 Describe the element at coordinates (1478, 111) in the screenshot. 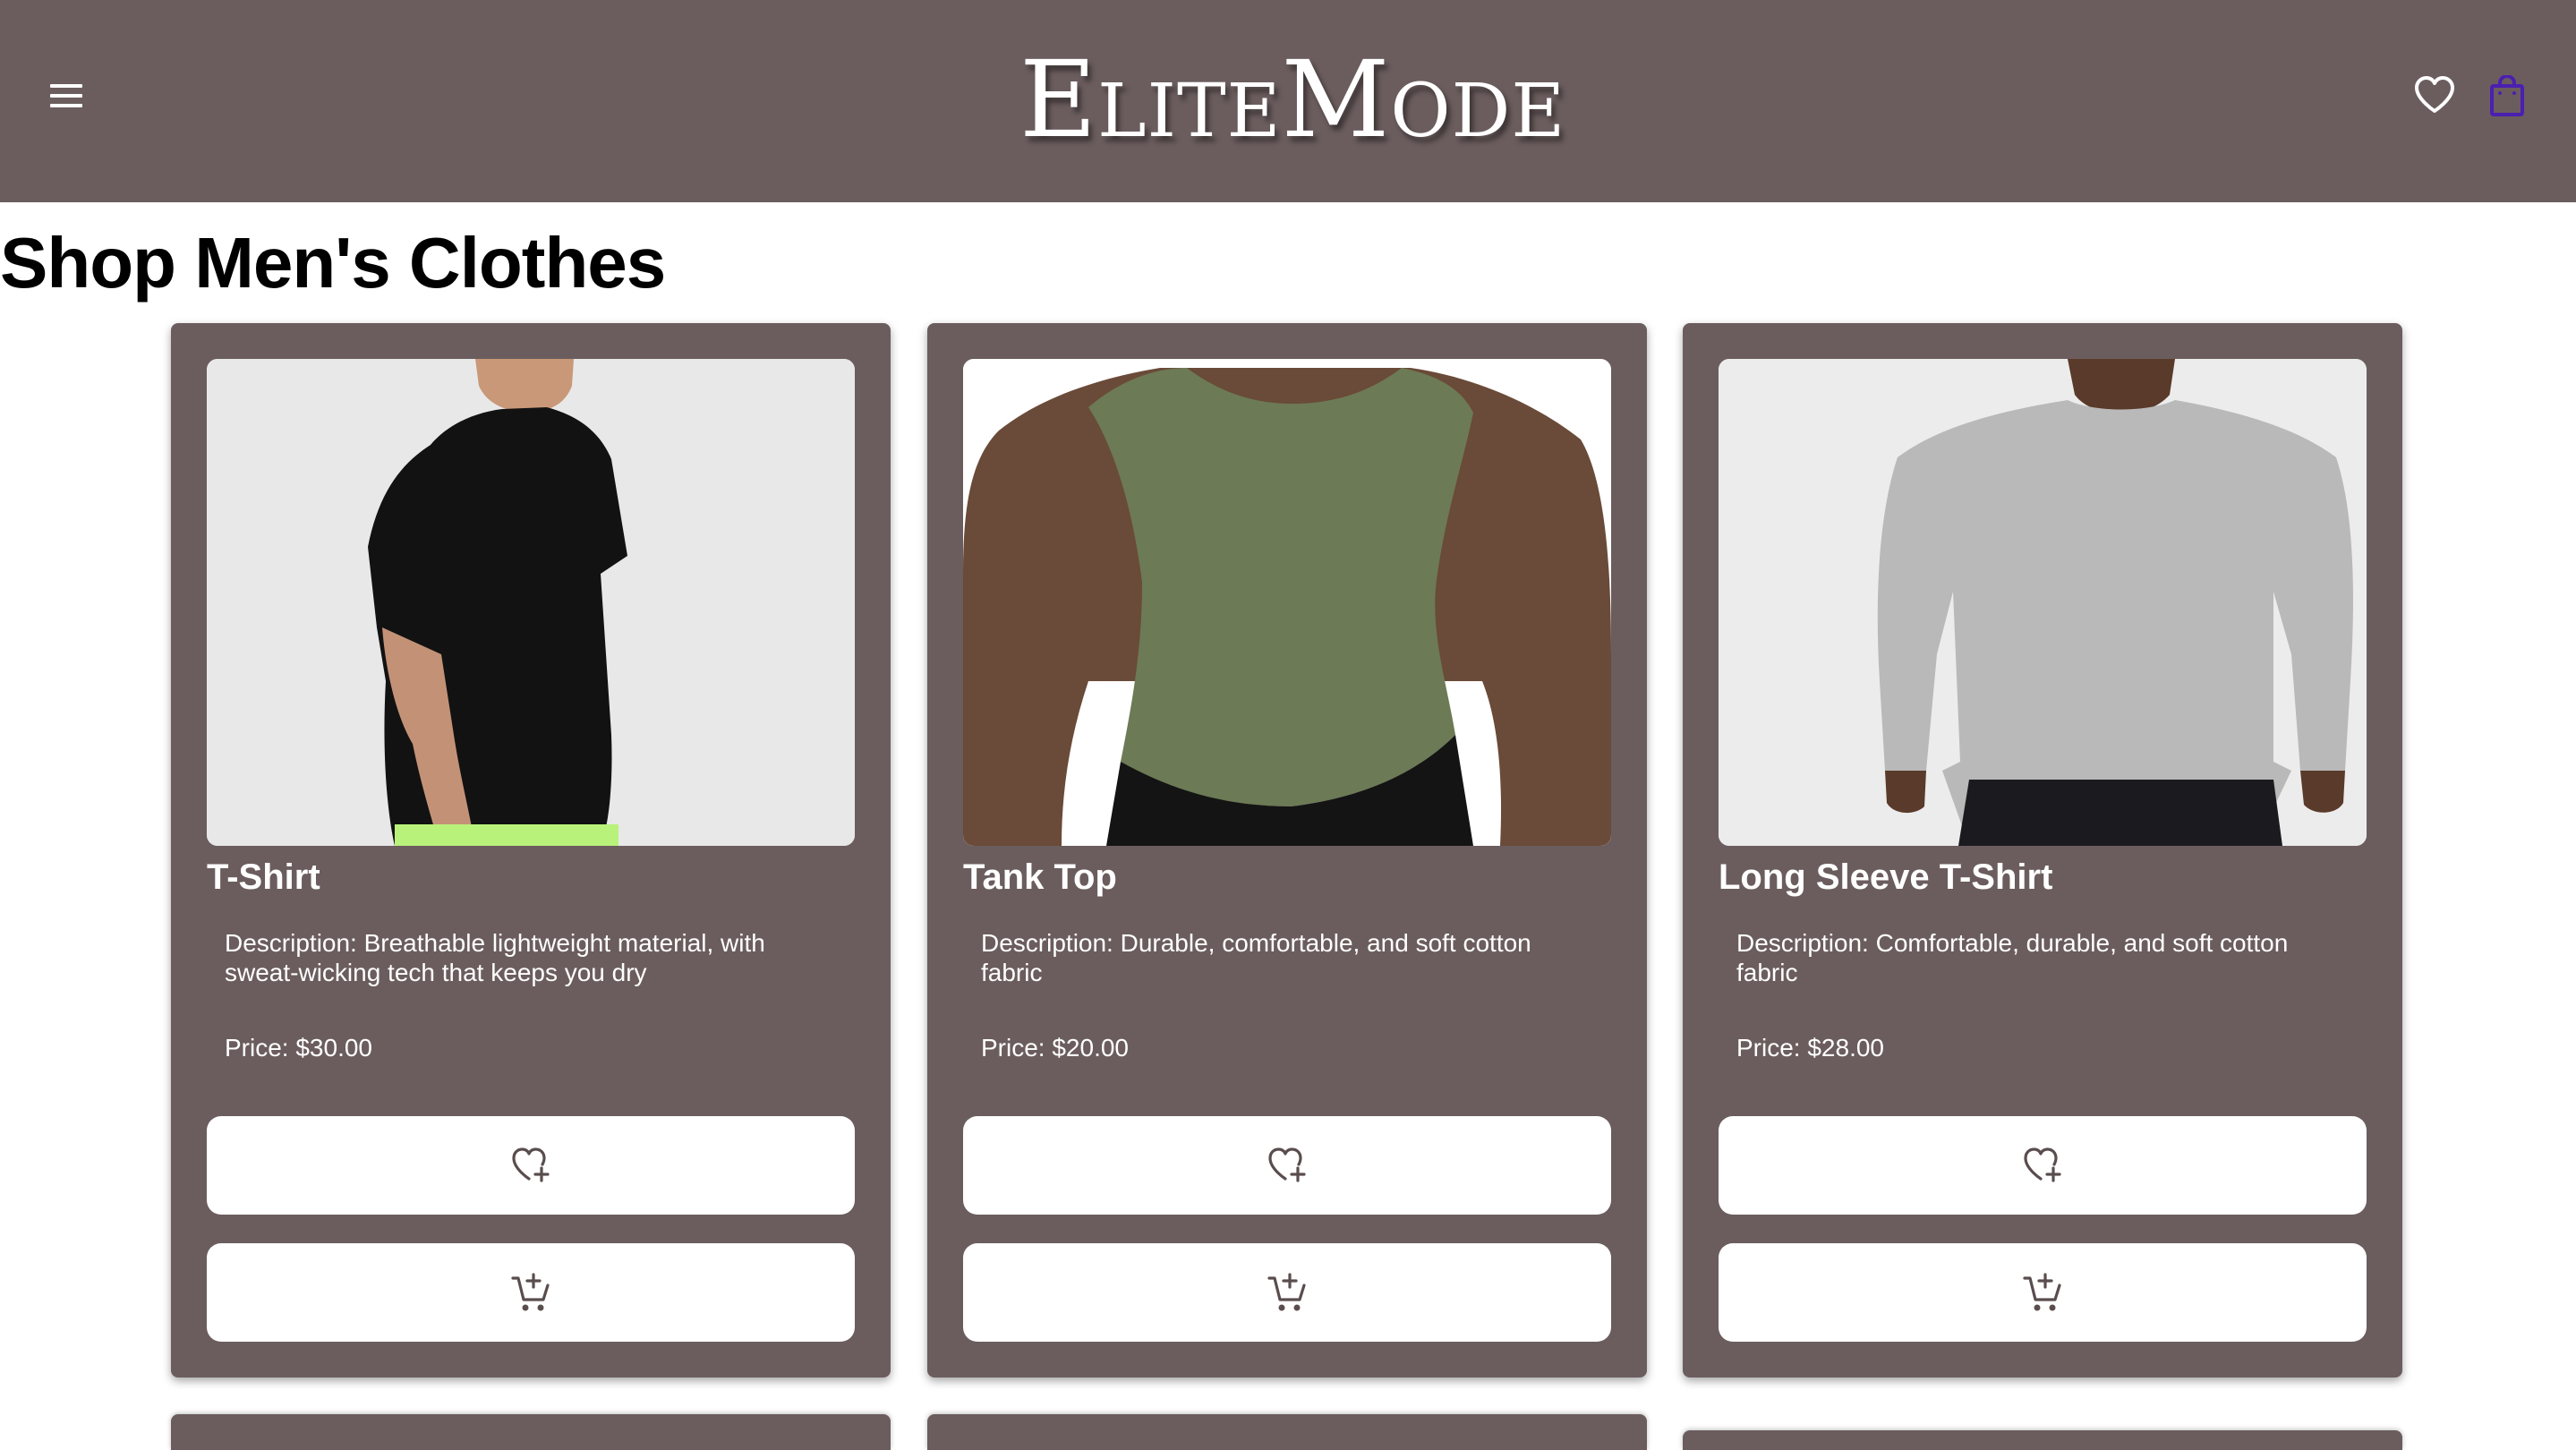

I see `brand-letters: ODE` at that location.